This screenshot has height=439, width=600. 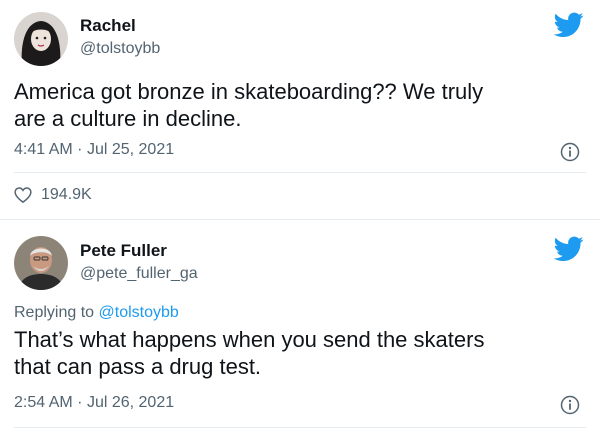 What do you see at coordinates (23, 195) in the screenshot?
I see `heart-icon` at bounding box center [23, 195].